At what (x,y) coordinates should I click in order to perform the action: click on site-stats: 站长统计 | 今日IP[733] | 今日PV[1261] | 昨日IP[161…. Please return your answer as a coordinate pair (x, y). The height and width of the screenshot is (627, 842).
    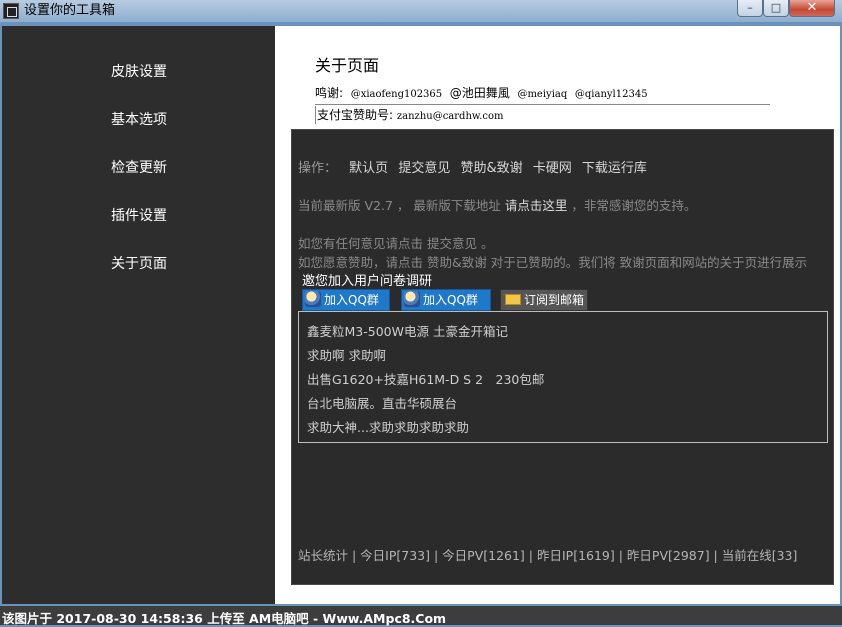
    Looking at the image, I should click on (548, 555).